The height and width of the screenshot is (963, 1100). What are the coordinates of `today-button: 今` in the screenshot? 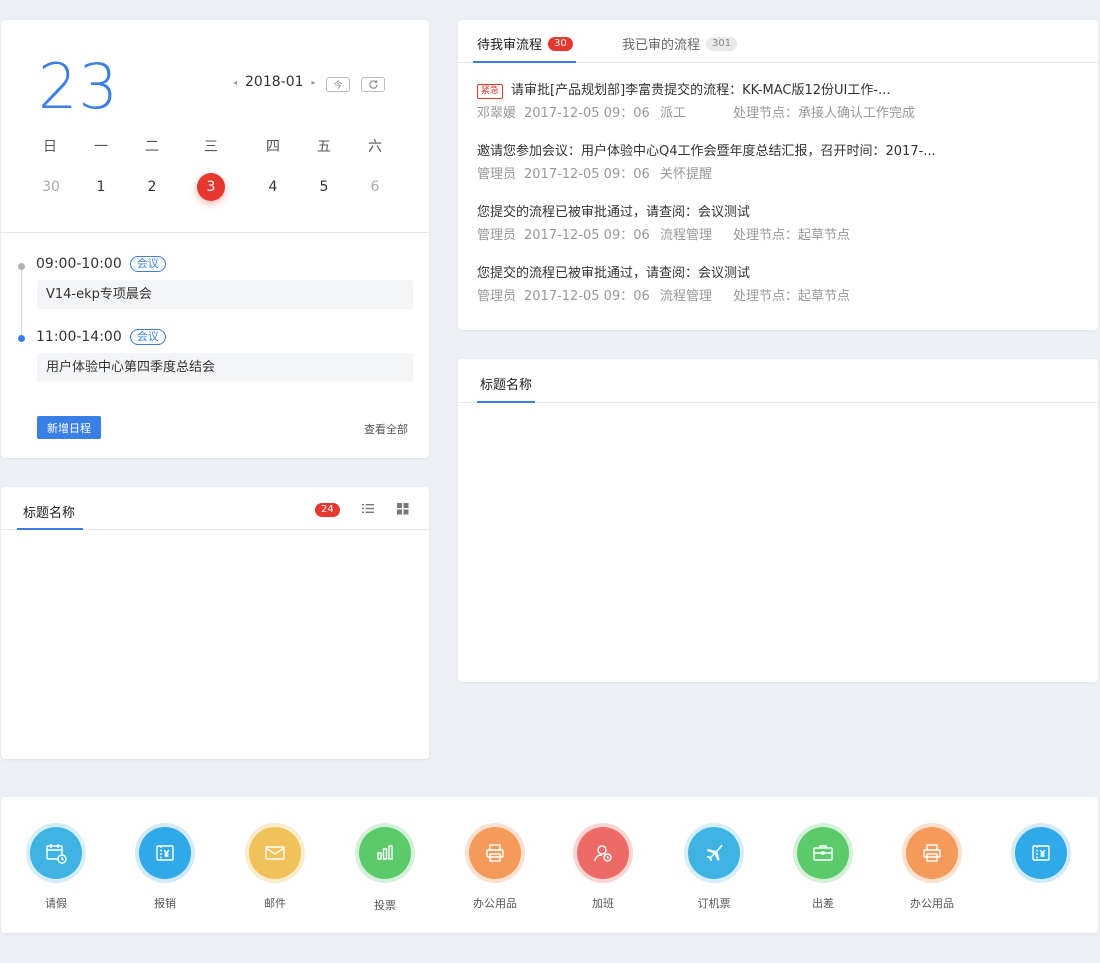 It's located at (338, 84).